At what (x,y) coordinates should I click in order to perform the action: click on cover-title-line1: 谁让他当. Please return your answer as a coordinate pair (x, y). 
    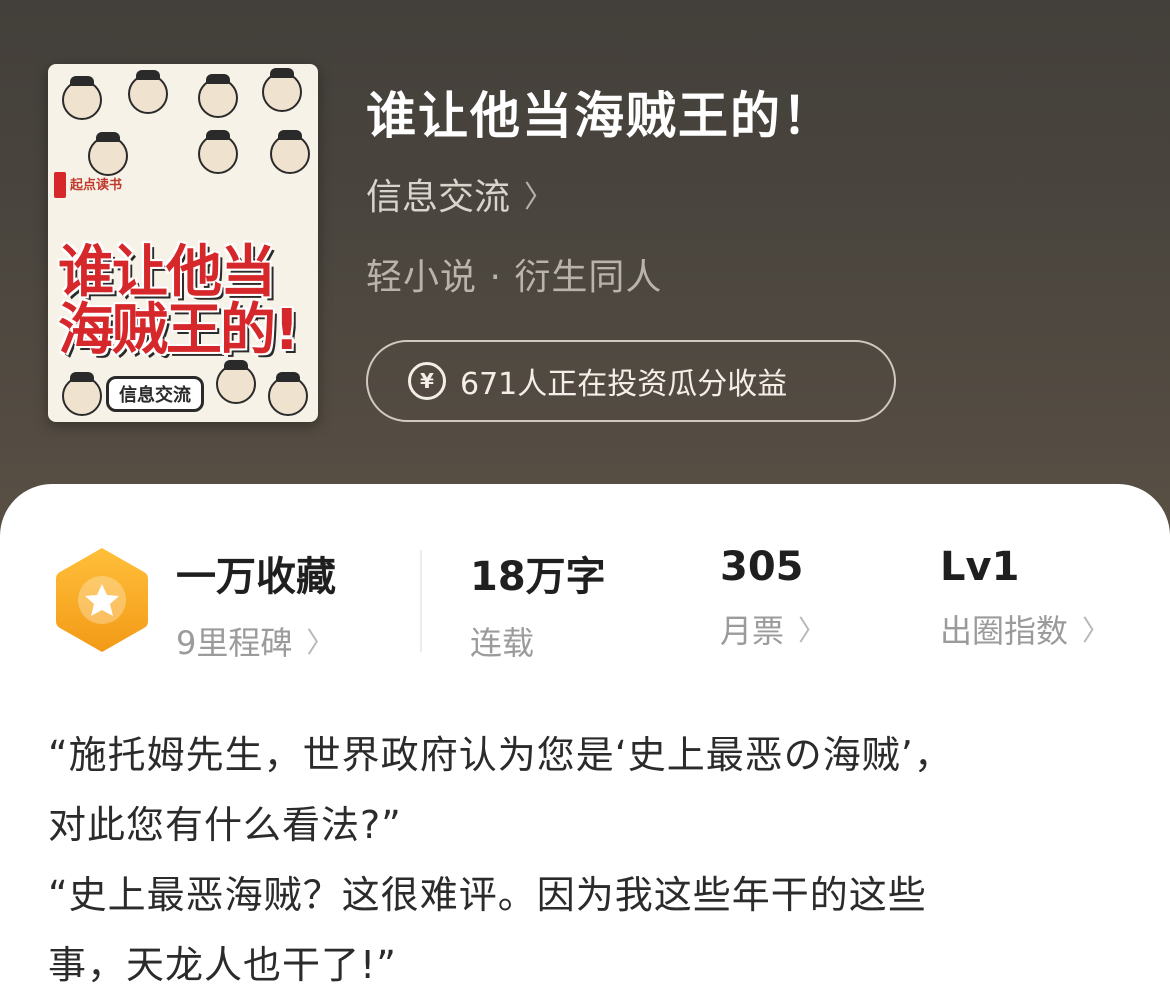
    Looking at the image, I should click on (167, 272).